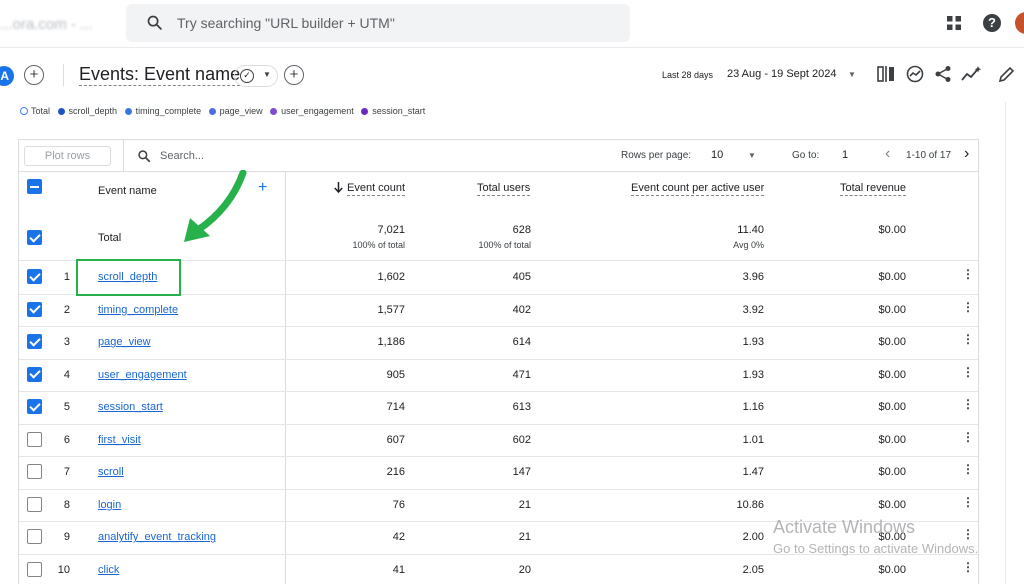 The height and width of the screenshot is (584, 1024). What do you see at coordinates (943, 74) in the screenshot?
I see `share-icon` at bounding box center [943, 74].